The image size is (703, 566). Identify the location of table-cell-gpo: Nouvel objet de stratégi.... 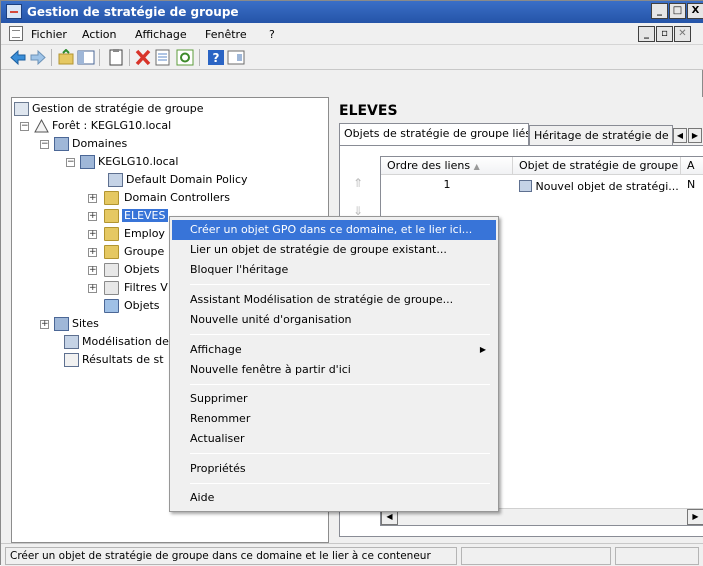
(597, 185).